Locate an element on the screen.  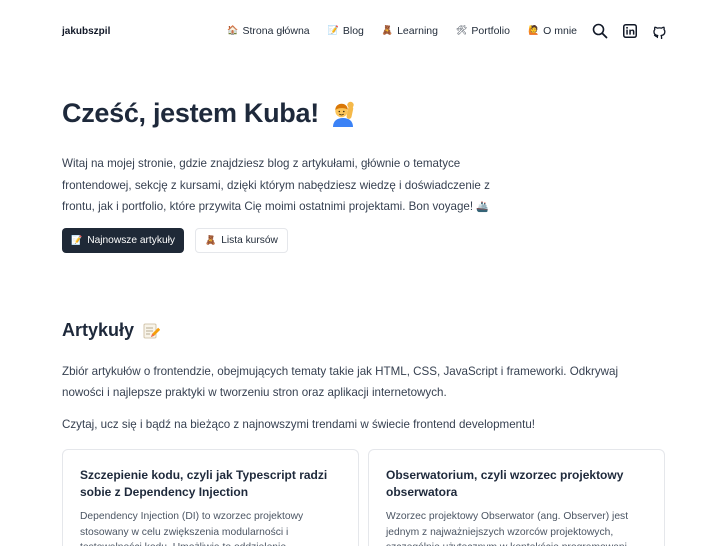
articles-section-title: Artykuły is located at coordinates (111, 330).